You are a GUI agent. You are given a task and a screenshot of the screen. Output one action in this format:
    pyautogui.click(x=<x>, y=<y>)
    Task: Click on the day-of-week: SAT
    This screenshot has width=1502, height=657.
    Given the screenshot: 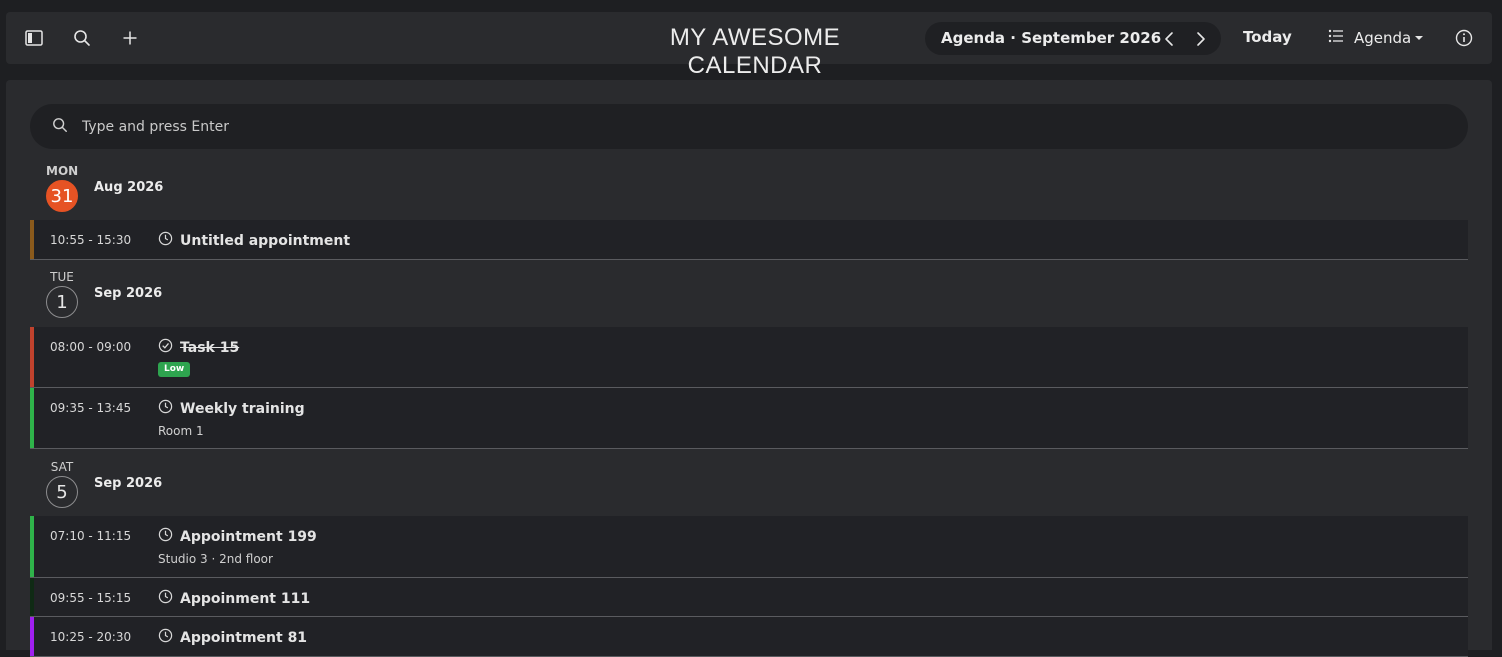 What is the action you would take?
    pyautogui.click(x=62, y=467)
    